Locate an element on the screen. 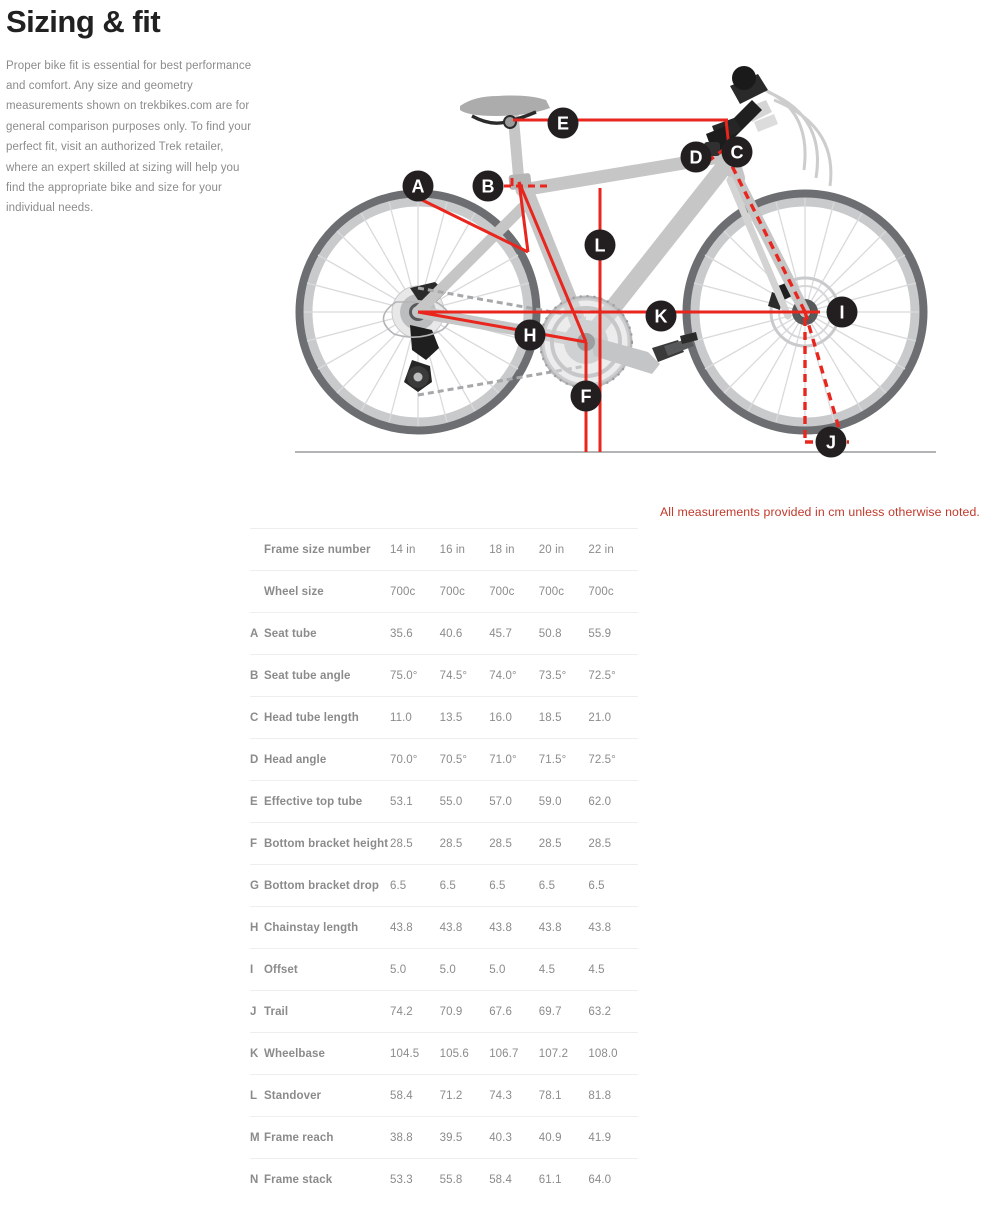 The image size is (990, 1215). row-label: Head tube length is located at coordinates (327, 717).